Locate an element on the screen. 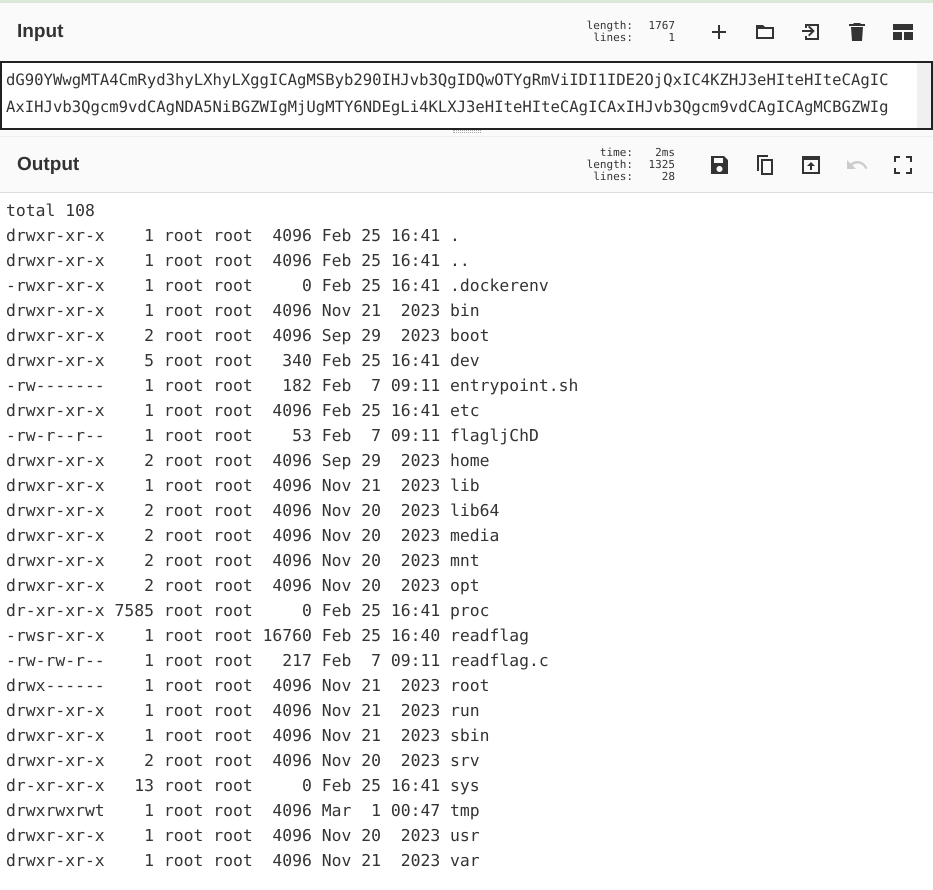  output-line: drwxr-xr-x 2 root root 4096 Sep 29 2023 boot is located at coordinates (248, 336).